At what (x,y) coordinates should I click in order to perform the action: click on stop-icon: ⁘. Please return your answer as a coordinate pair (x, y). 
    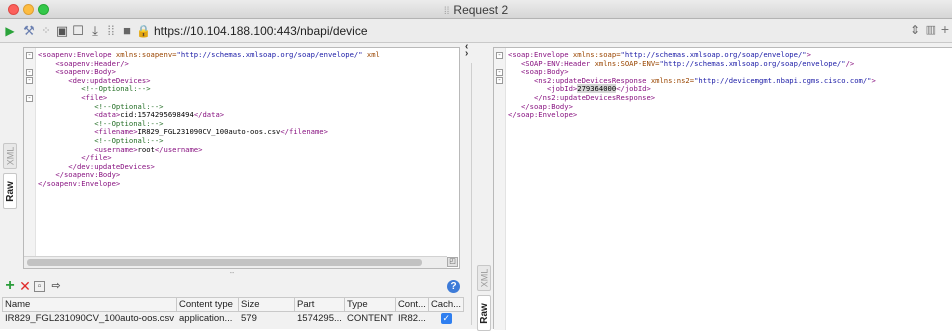
    Looking at the image, I should click on (46, 31).